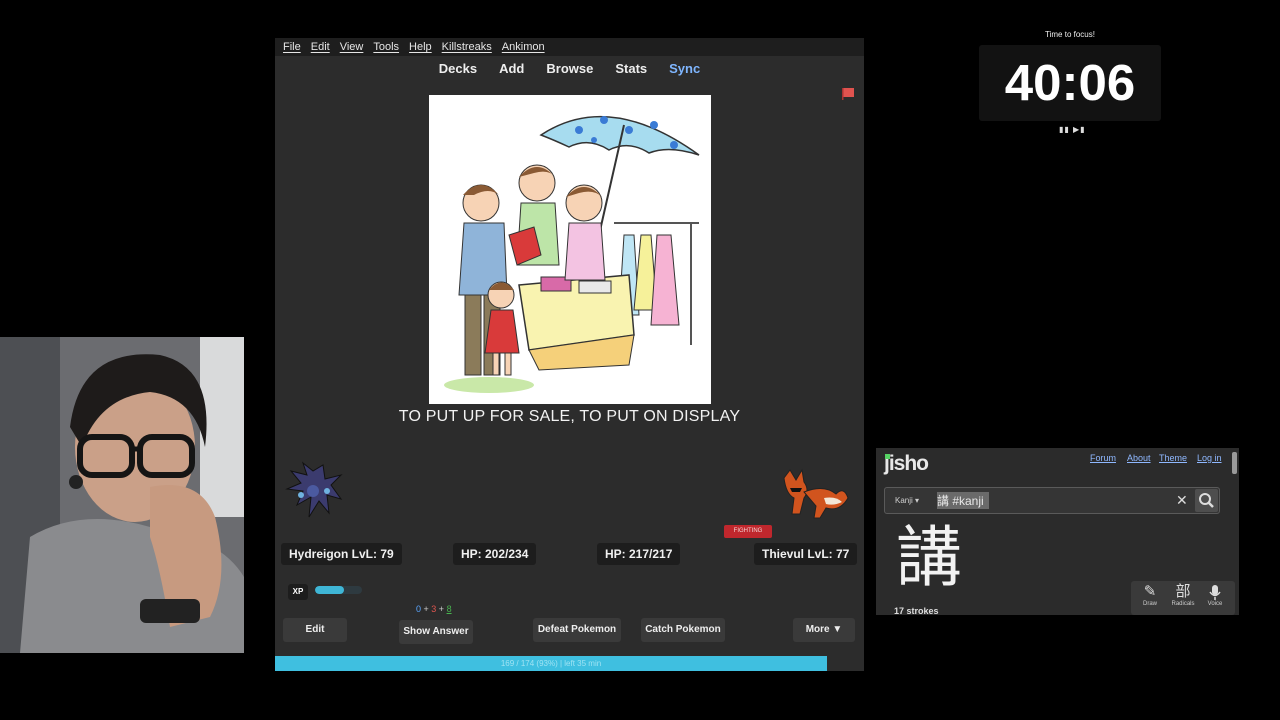  I want to click on xp-bar, so click(338, 590).